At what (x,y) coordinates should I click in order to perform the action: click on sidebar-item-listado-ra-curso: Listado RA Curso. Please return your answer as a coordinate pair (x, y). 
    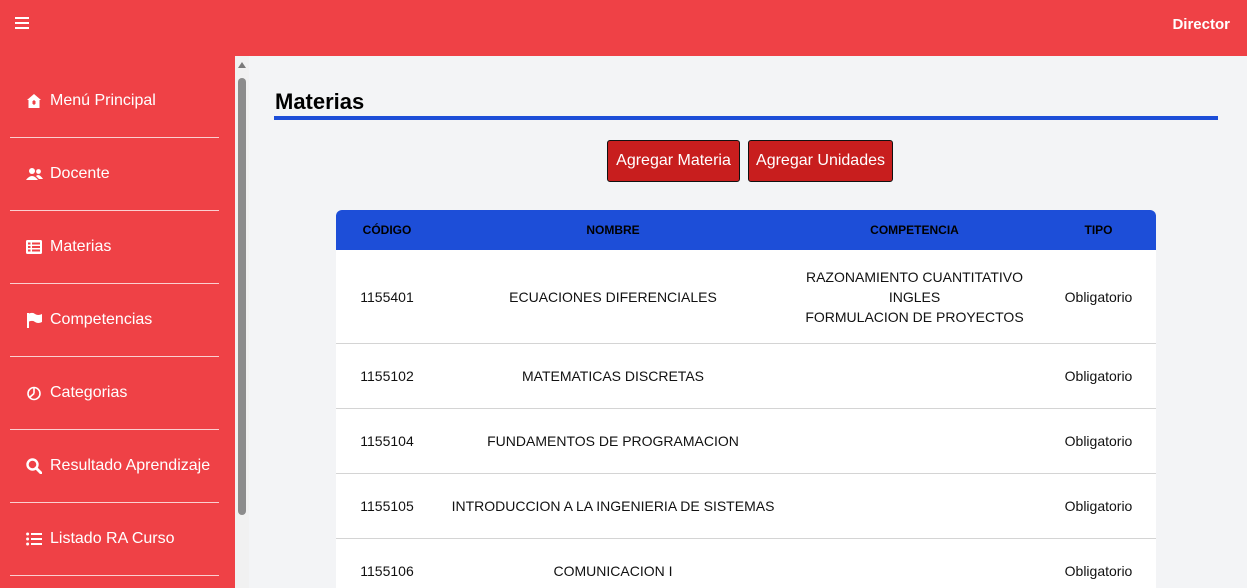
    Looking at the image, I should click on (114, 539).